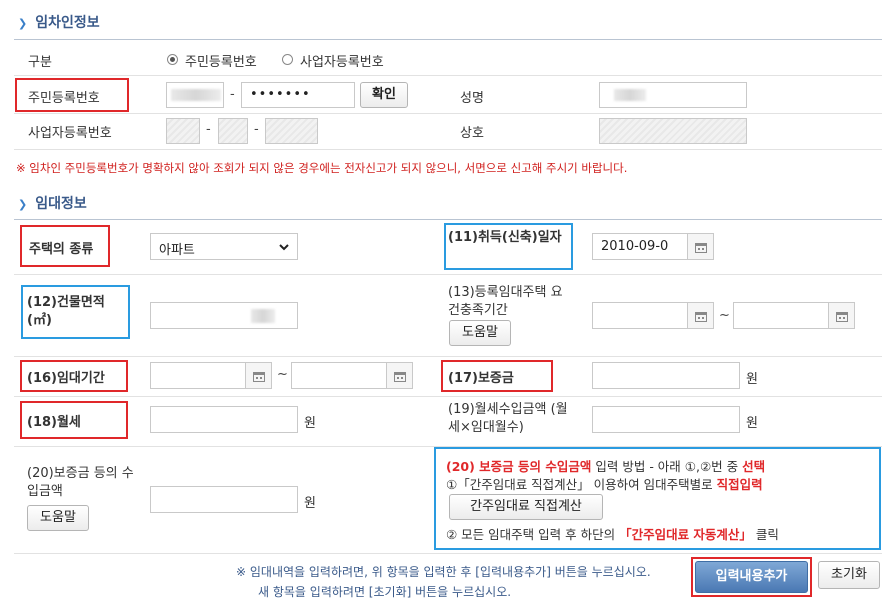 The height and width of the screenshot is (607, 895). Describe the element at coordinates (751, 577) in the screenshot. I see `add-entry-button: 입력내용추가` at that location.